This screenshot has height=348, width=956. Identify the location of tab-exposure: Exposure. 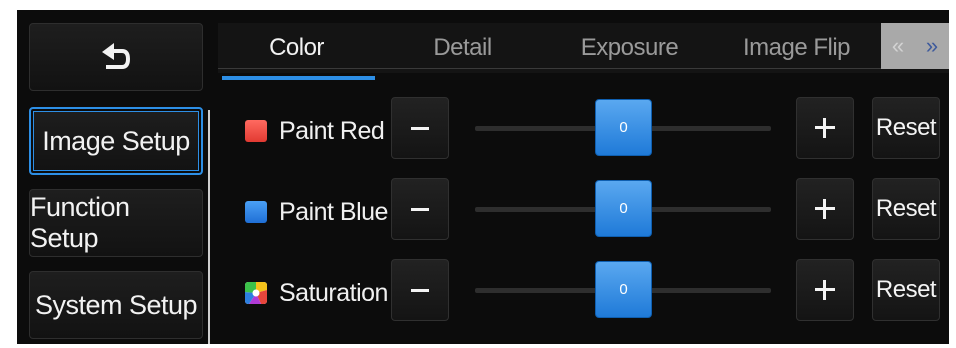
(629, 48).